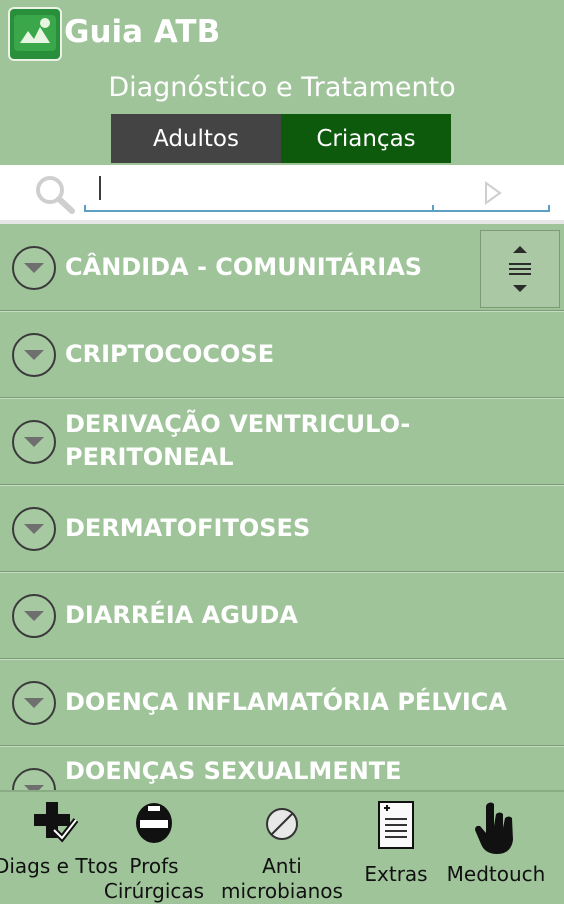  I want to click on nav-medtouch: Medtouch, so click(496, 847).